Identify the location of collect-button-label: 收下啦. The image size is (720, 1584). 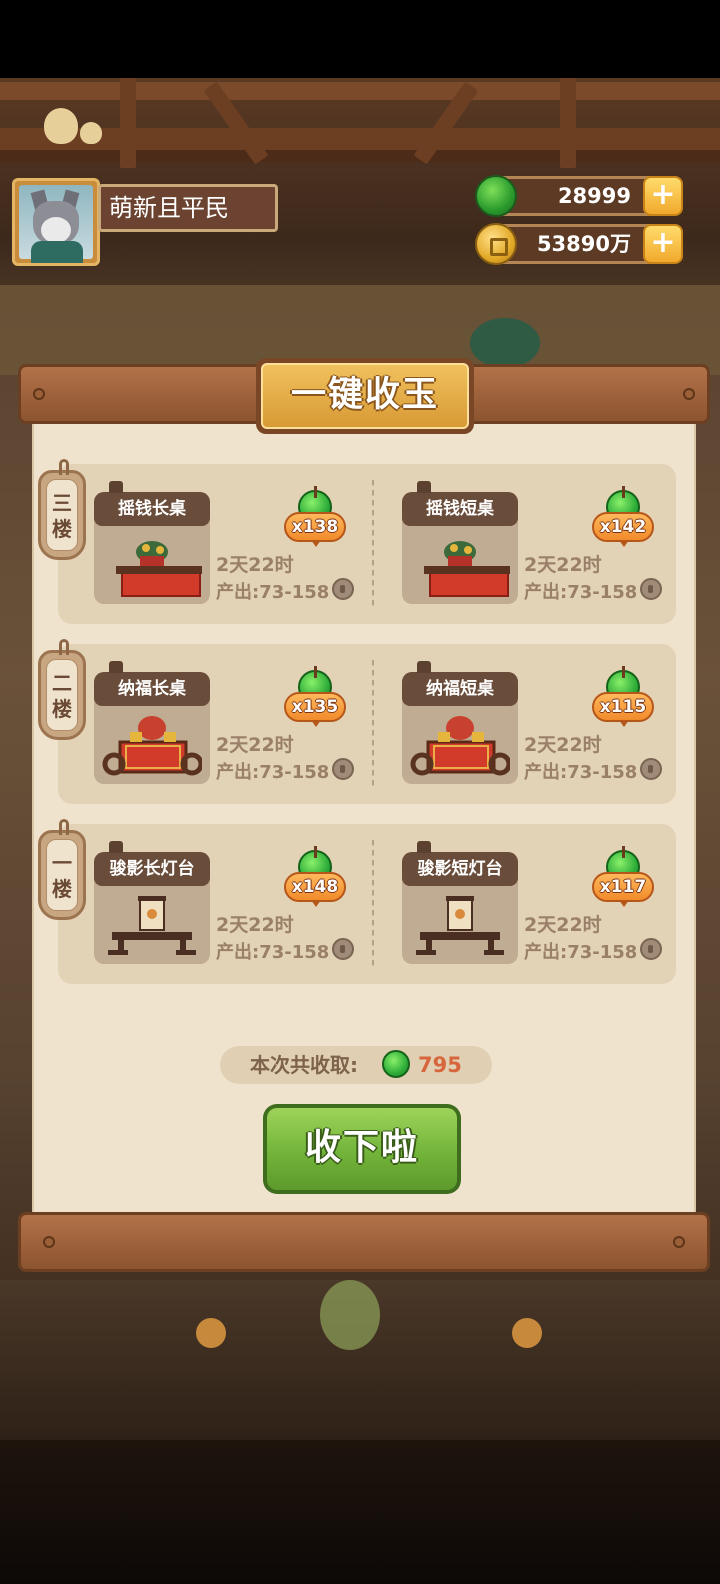
(362, 1149).